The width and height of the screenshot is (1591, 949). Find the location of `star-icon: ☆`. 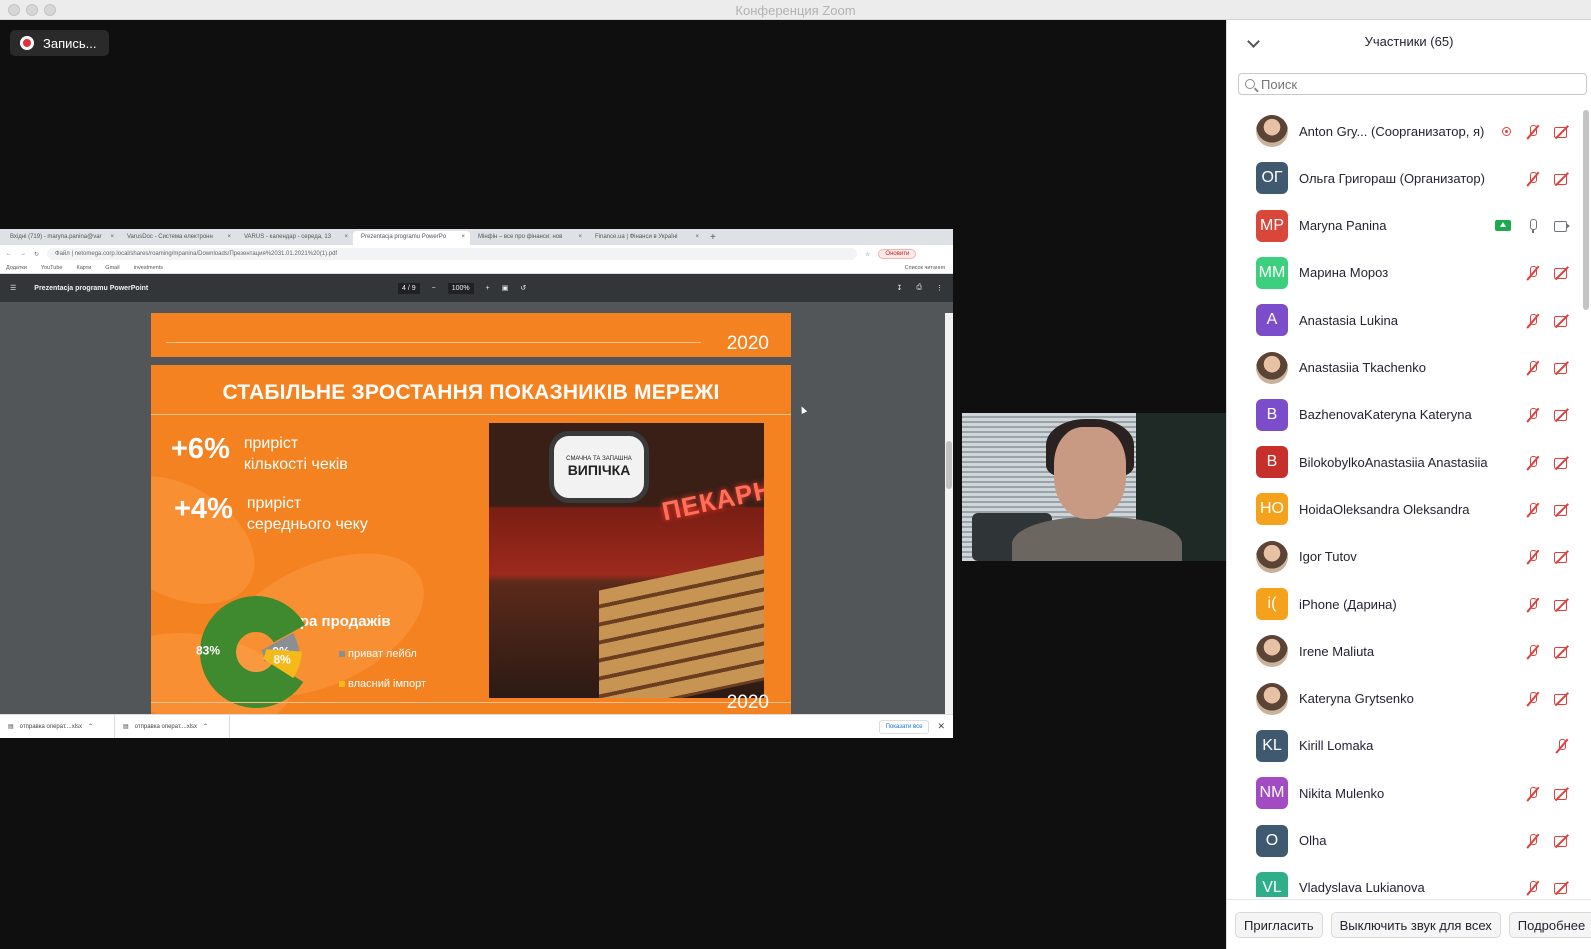

star-icon: ☆ is located at coordinates (868, 254).